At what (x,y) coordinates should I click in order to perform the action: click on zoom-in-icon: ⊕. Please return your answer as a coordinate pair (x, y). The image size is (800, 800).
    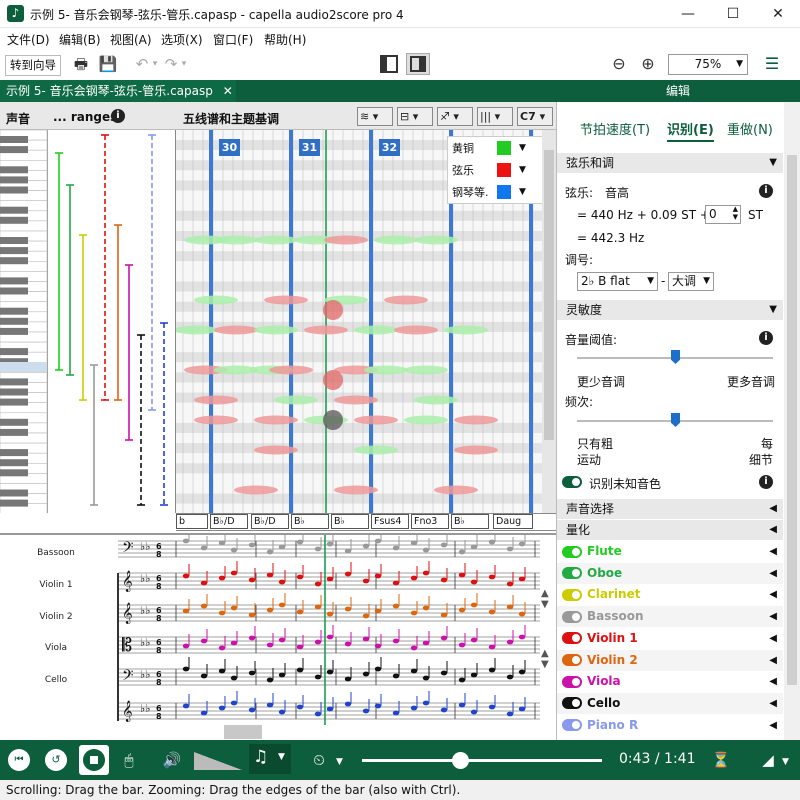
    Looking at the image, I should click on (648, 64).